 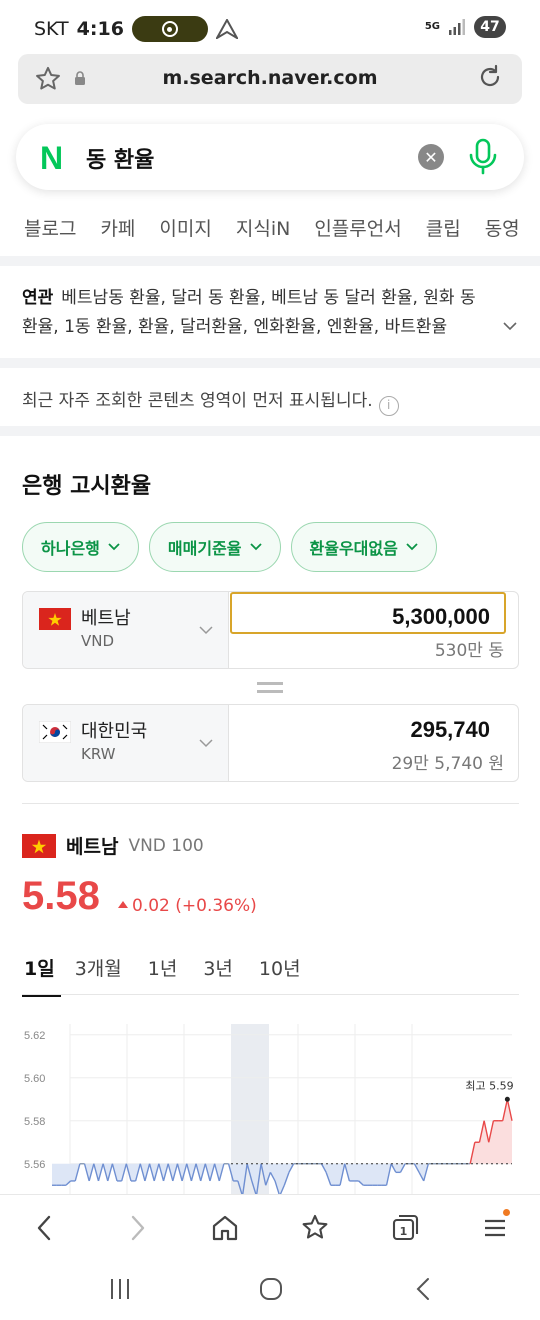 I want to click on notification-dot, so click(x=506, y=1212).